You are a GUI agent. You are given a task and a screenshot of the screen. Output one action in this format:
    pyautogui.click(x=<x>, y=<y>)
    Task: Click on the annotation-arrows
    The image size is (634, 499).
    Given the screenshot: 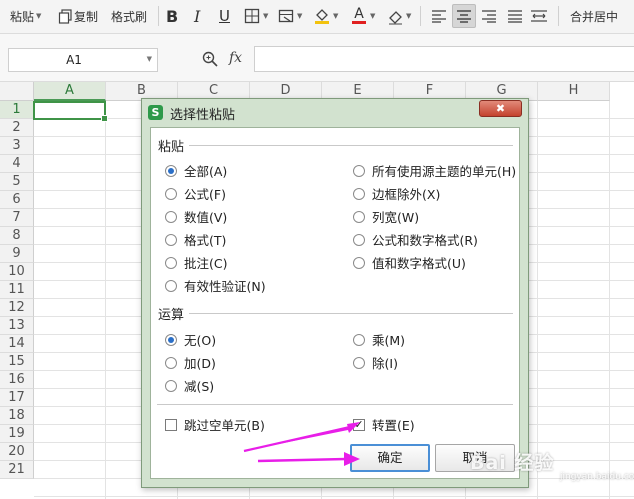 What is the action you would take?
    pyautogui.click(x=301, y=444)
    